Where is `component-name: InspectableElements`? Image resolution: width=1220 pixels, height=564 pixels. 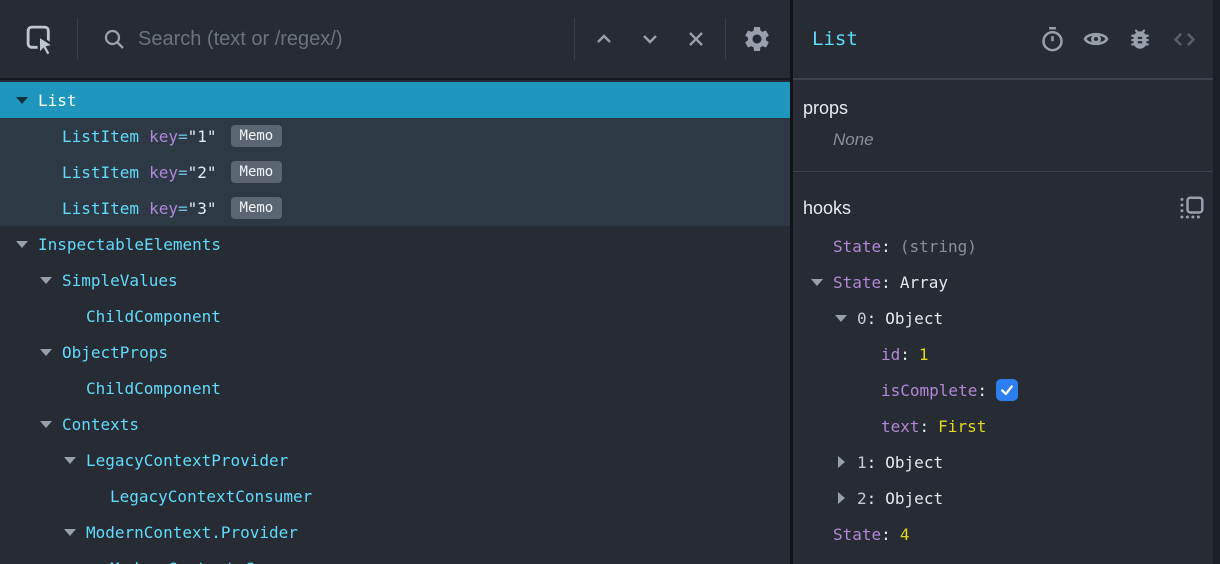 component-name: InspectableElements is located at coordinates (130, 244).